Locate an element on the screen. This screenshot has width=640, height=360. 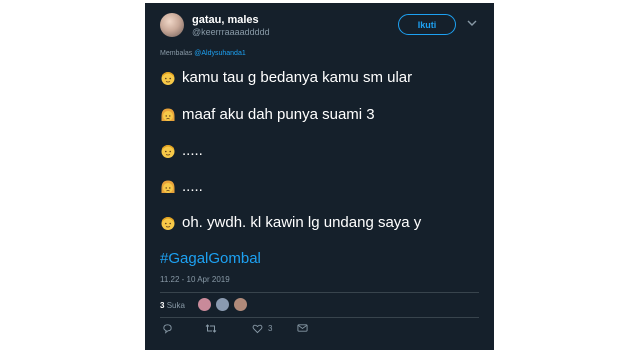
reply-button is located at coordinates (167, 328).